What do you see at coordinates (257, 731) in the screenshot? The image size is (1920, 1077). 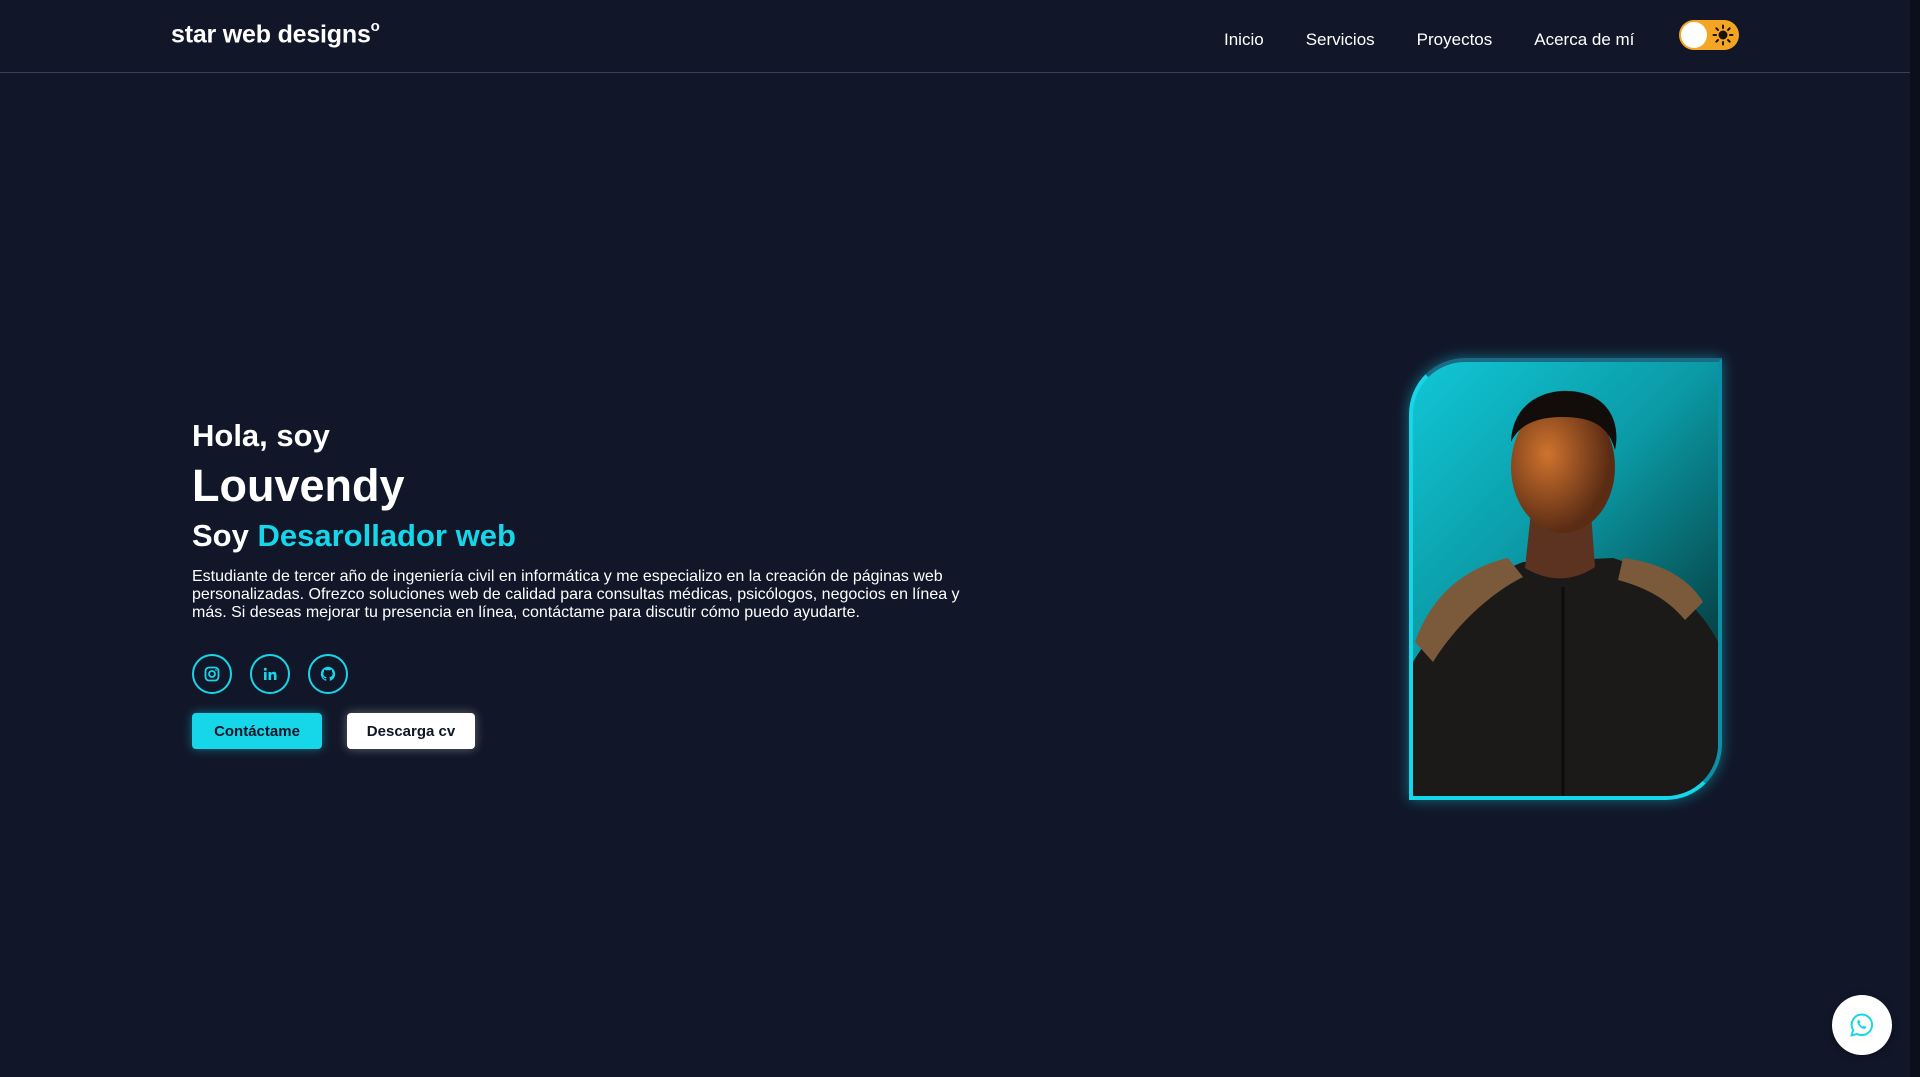 I see `contact-button: Contáctame` at bounding box center [257, 731].